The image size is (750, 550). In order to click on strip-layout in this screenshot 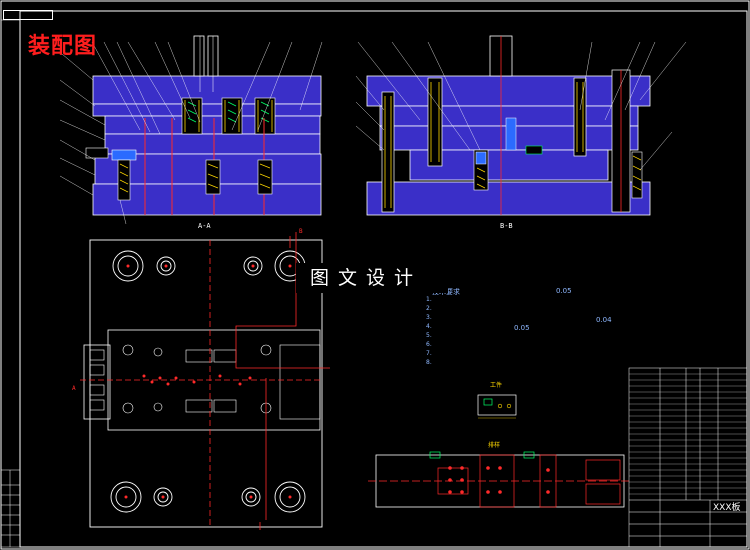, I will do `click(499, 479)`.